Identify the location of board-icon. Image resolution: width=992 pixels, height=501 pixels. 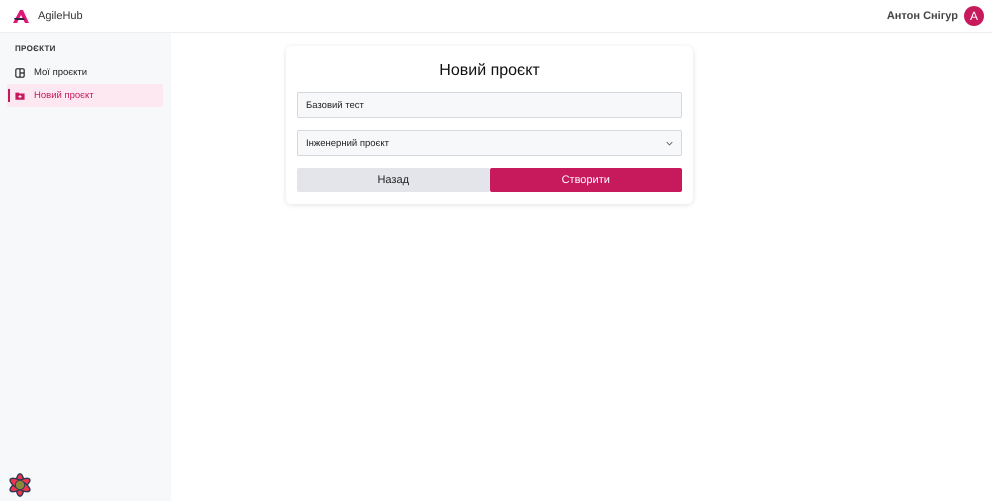
(20, 73).